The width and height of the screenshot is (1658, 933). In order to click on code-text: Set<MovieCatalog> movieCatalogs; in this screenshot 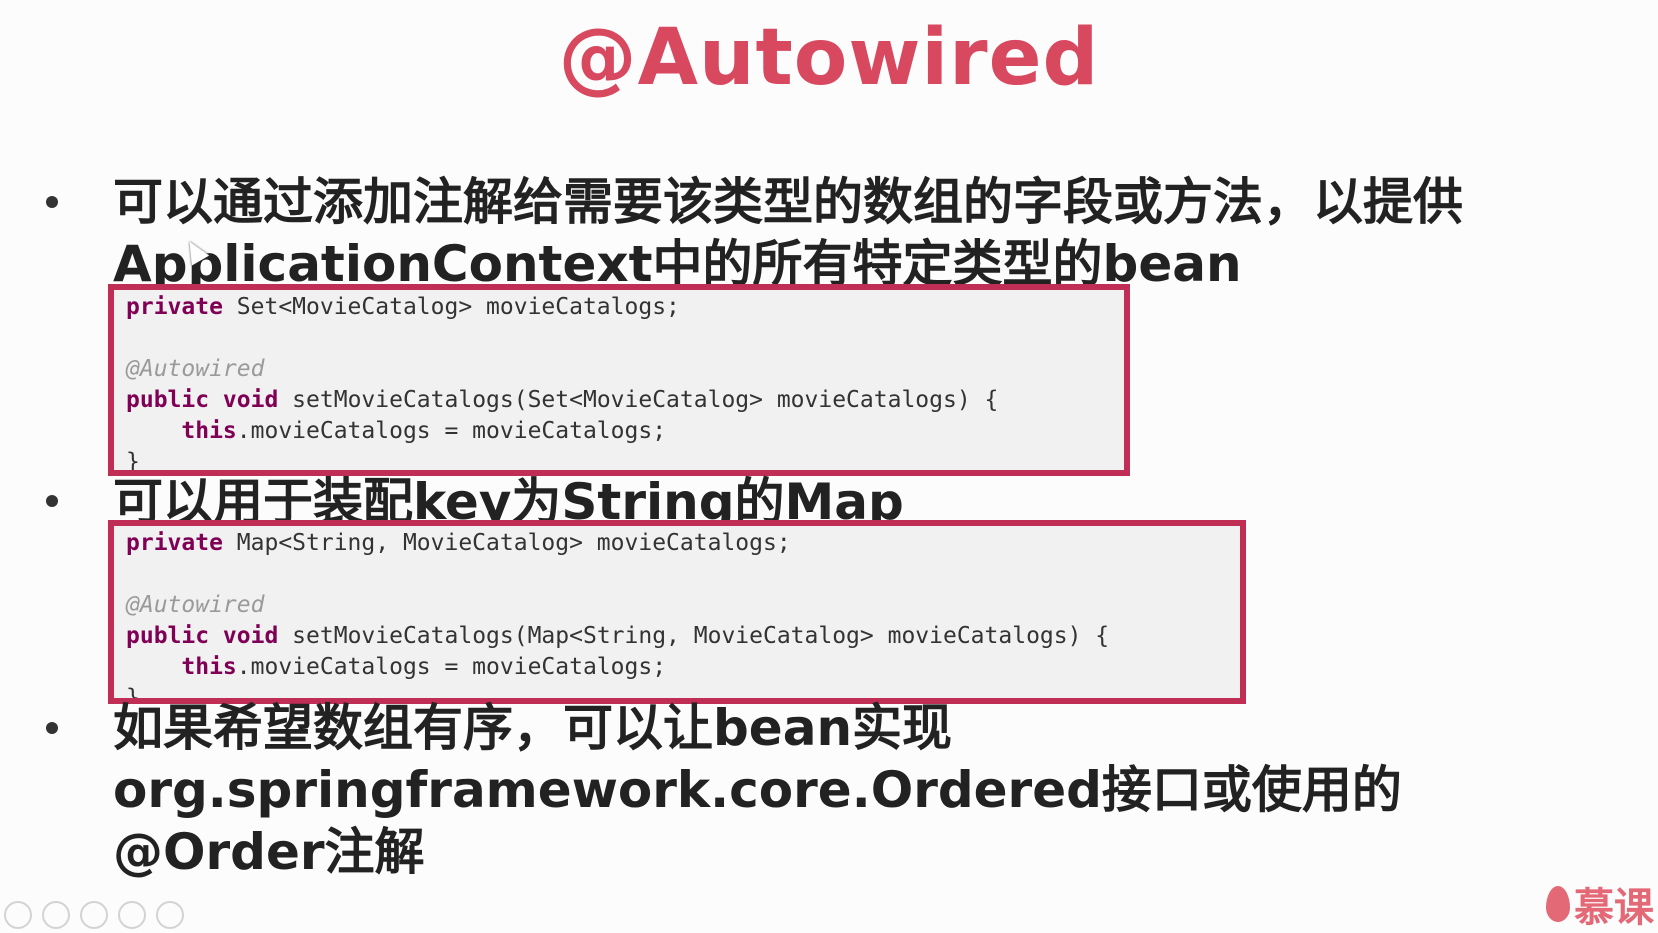, I will do `click(451, 307)`.